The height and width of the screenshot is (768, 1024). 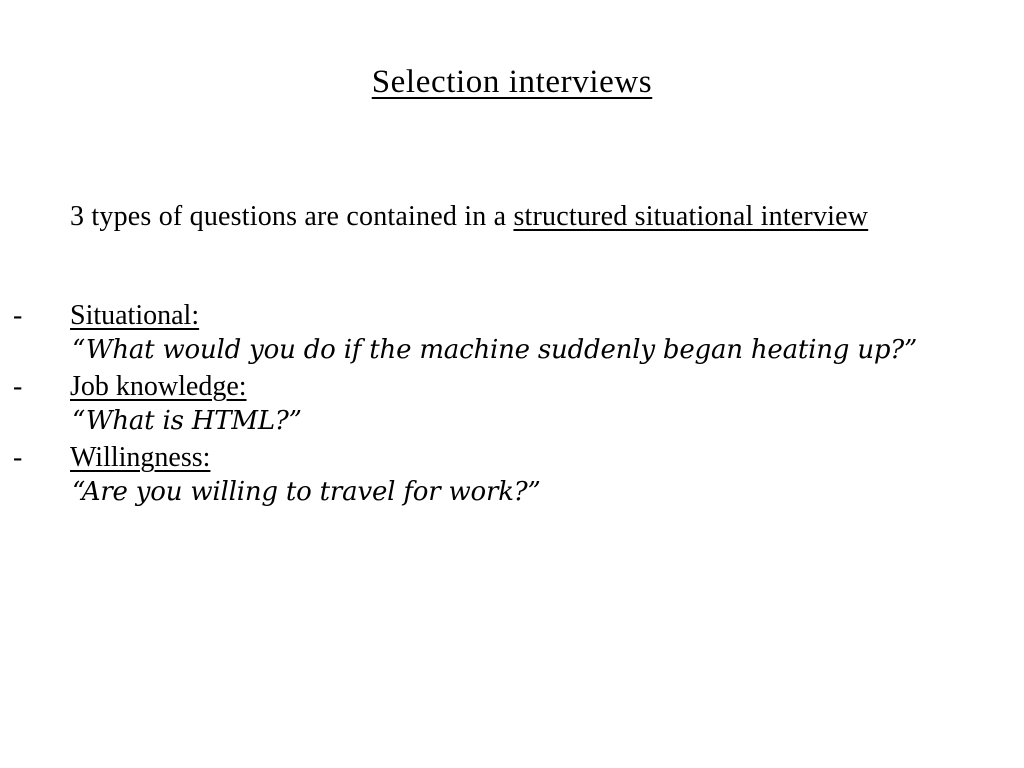 I want to click on intro-text-plain: 3 types of questions are contained in a, so click(x=292, y=216).